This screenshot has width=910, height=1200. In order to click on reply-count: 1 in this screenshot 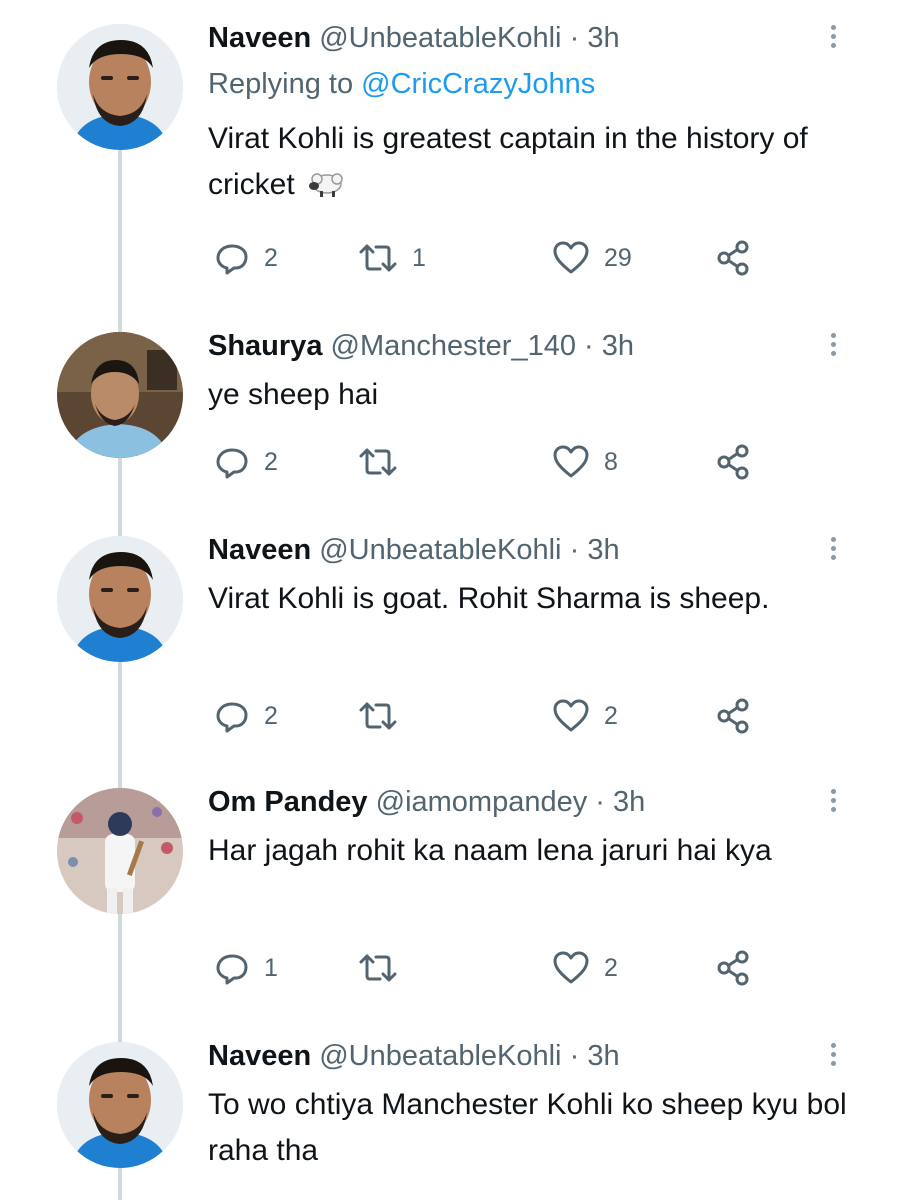, I will do `click(271, 967)`.